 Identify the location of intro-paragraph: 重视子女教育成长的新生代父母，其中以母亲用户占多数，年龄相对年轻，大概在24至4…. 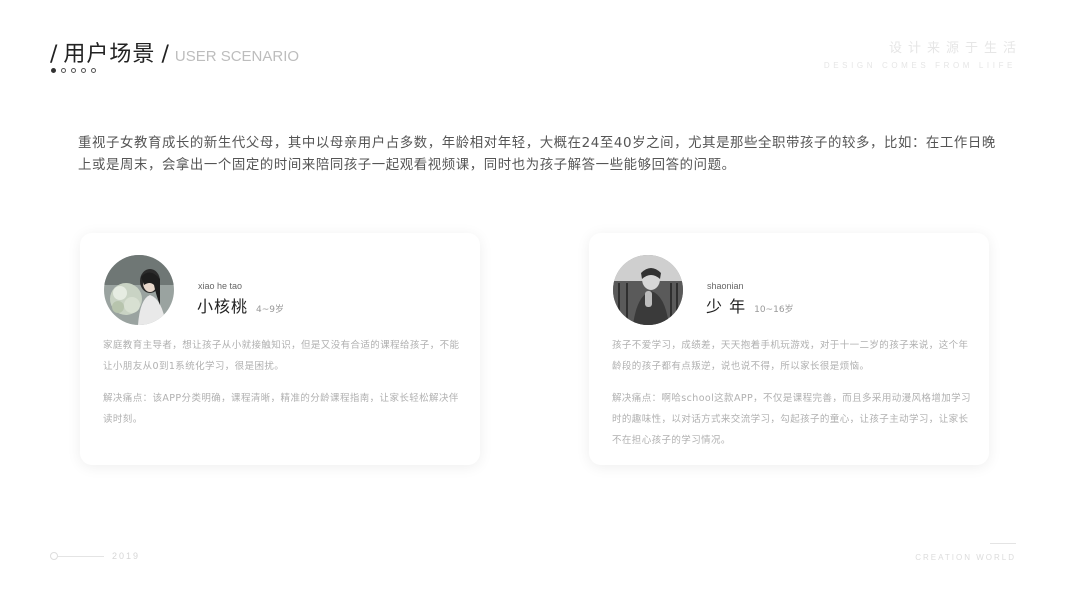
(537, 154).